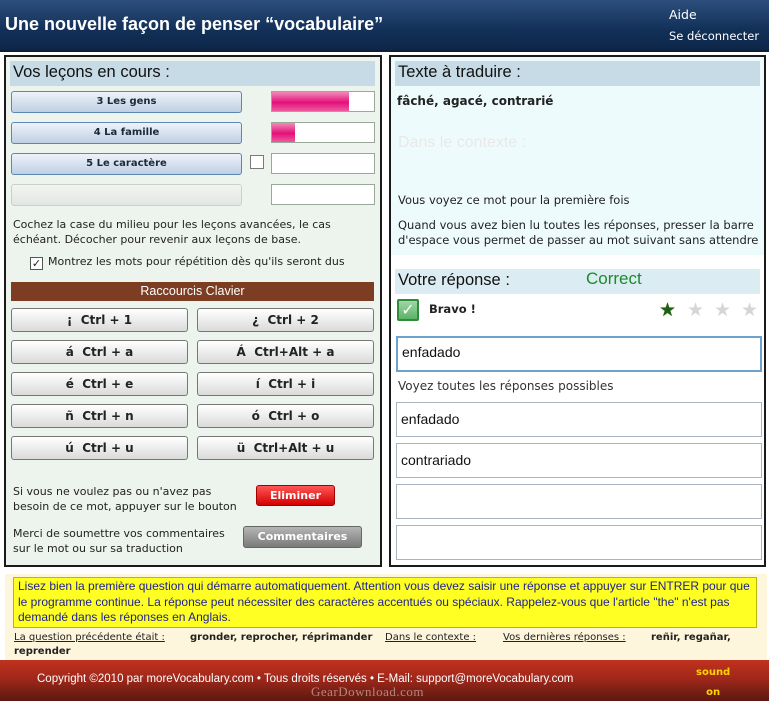 The height and width of the screenshot is (701, 769). Describe the element at coordinates (713, 692) in the screenshot. I see `sound-state: on` at that location.